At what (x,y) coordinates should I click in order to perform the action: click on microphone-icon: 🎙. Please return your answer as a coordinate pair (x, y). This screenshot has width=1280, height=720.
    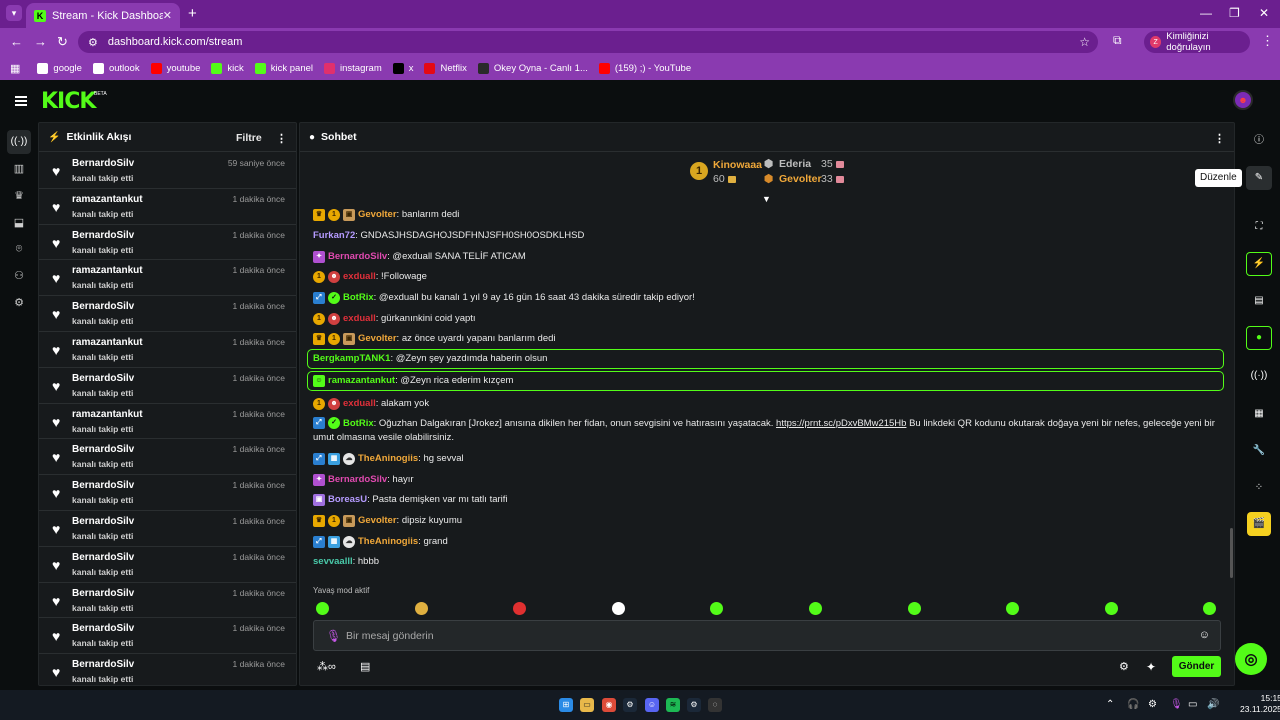
    Looking at the image, I should click on (333, 636).